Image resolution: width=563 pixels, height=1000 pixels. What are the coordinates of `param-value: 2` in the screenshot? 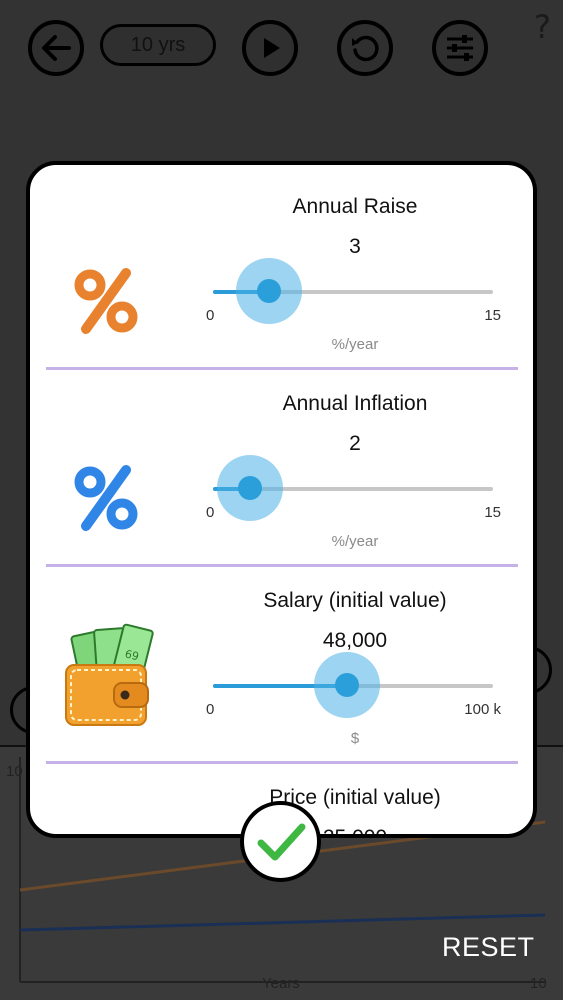 It's located at (355, 443).